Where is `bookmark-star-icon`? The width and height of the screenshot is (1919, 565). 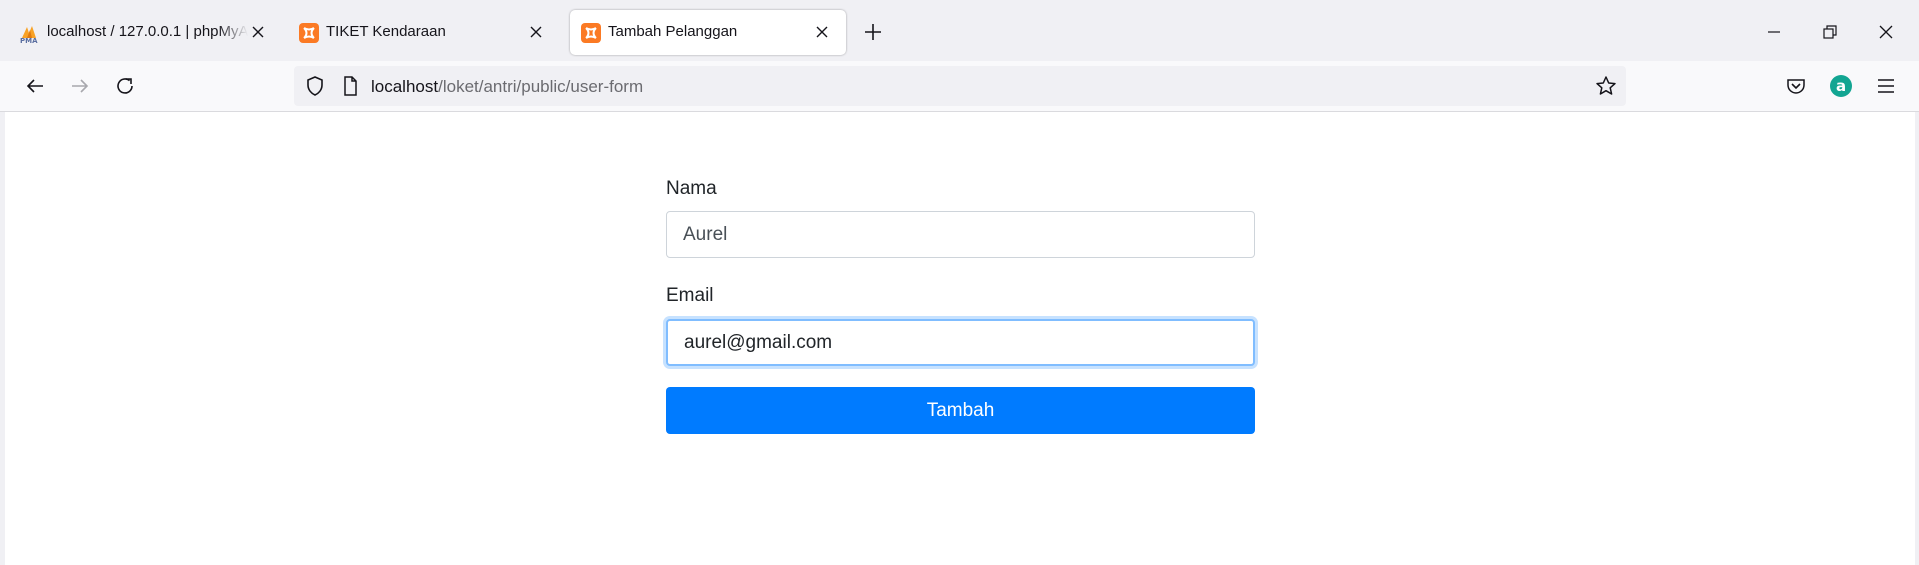
bookmark-star-icon is located at coordinates (1606, 86).